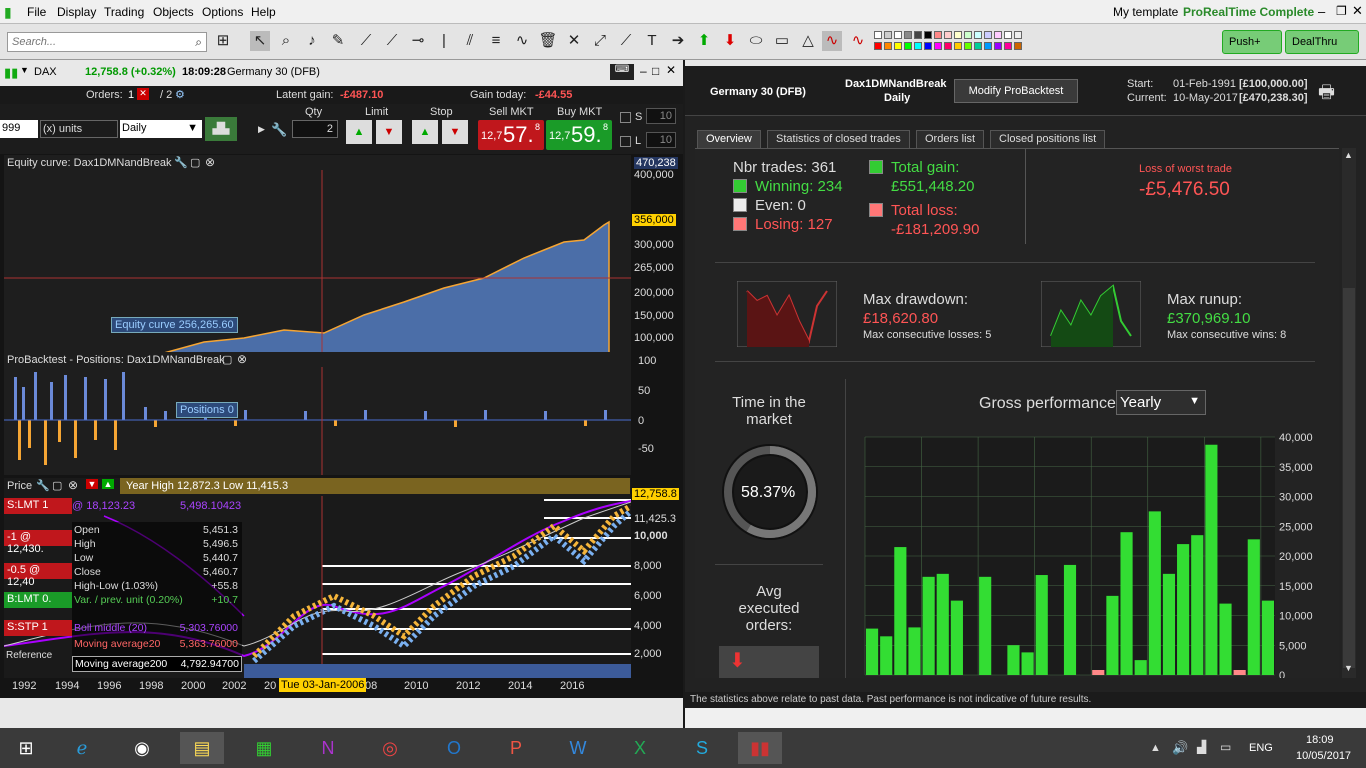  Describe the element at coordinates (858, 41) in the screenshot. I see `chart-style2-icon: ∿` at that location.